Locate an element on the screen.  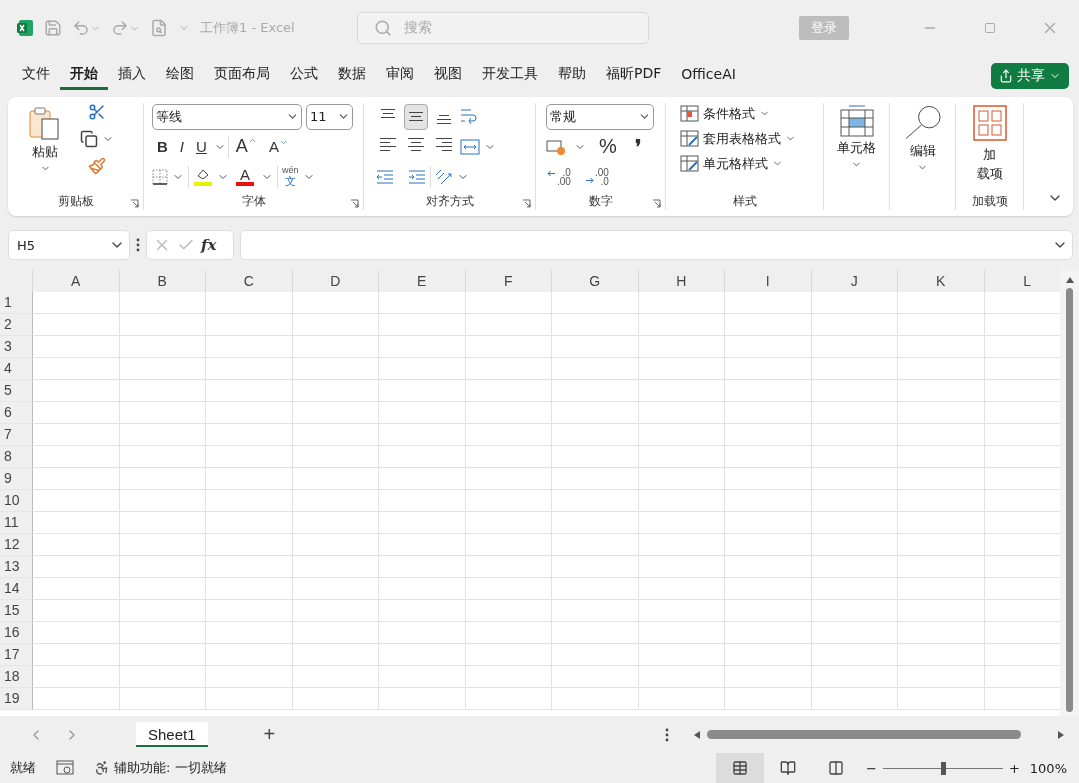
add-sheet-button: + is located at coordinates (269, 735).